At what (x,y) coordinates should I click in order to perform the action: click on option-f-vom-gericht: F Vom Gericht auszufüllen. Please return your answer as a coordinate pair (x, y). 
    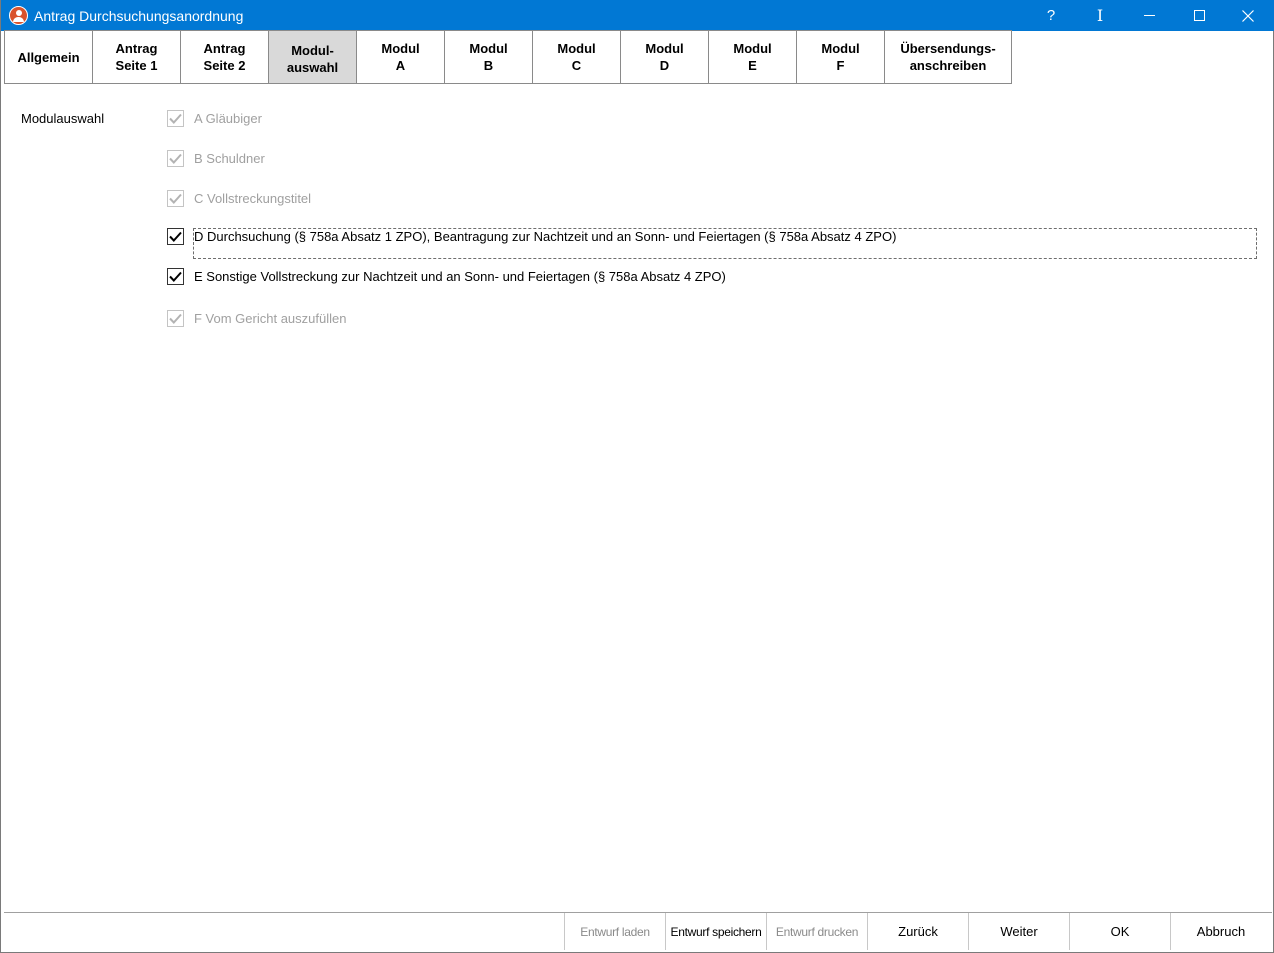
    Looking at the image, I should click on (256, 318).